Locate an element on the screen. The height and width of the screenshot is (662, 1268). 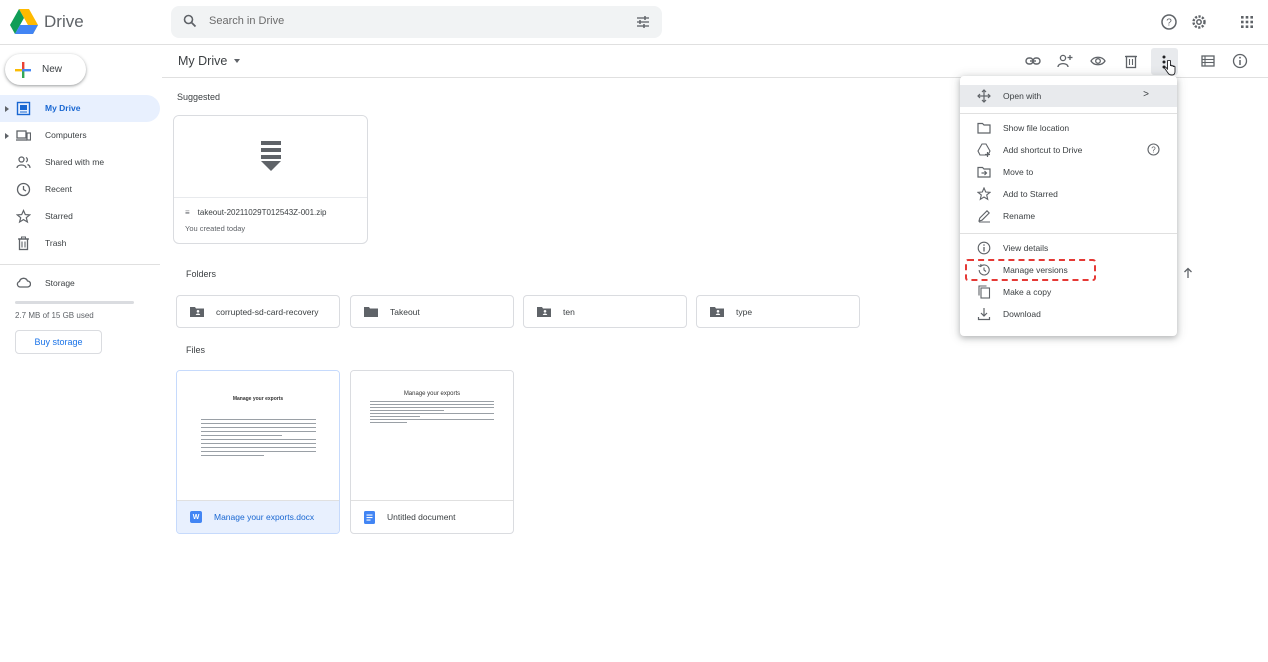
preview-eye-icon is located at coordinates (1098, 61).